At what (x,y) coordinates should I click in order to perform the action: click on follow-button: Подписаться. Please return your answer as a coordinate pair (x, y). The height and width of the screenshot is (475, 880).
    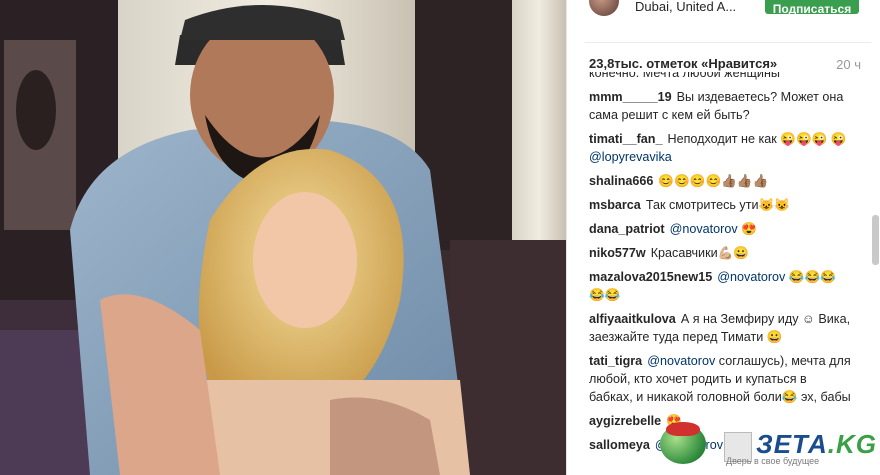
    Looking at the image, I should click on (812, 8).